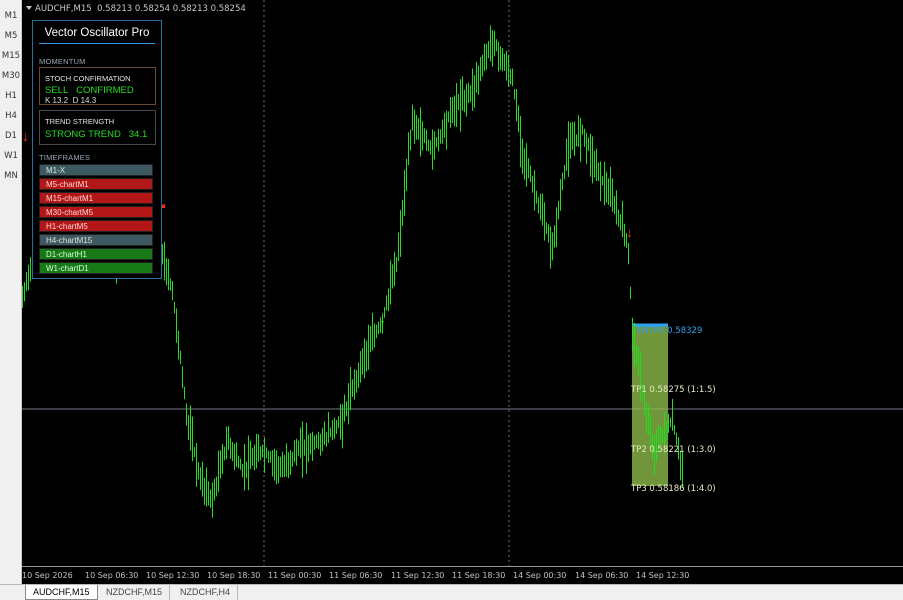 The height and width of the screenshot is (600, 903). What do you see at coordinates (171, 9) in the screenshot?
I see `ohlc-prices: 0.58213 0.58254 0.58213 0.58254` at bounding box center [171, 9].